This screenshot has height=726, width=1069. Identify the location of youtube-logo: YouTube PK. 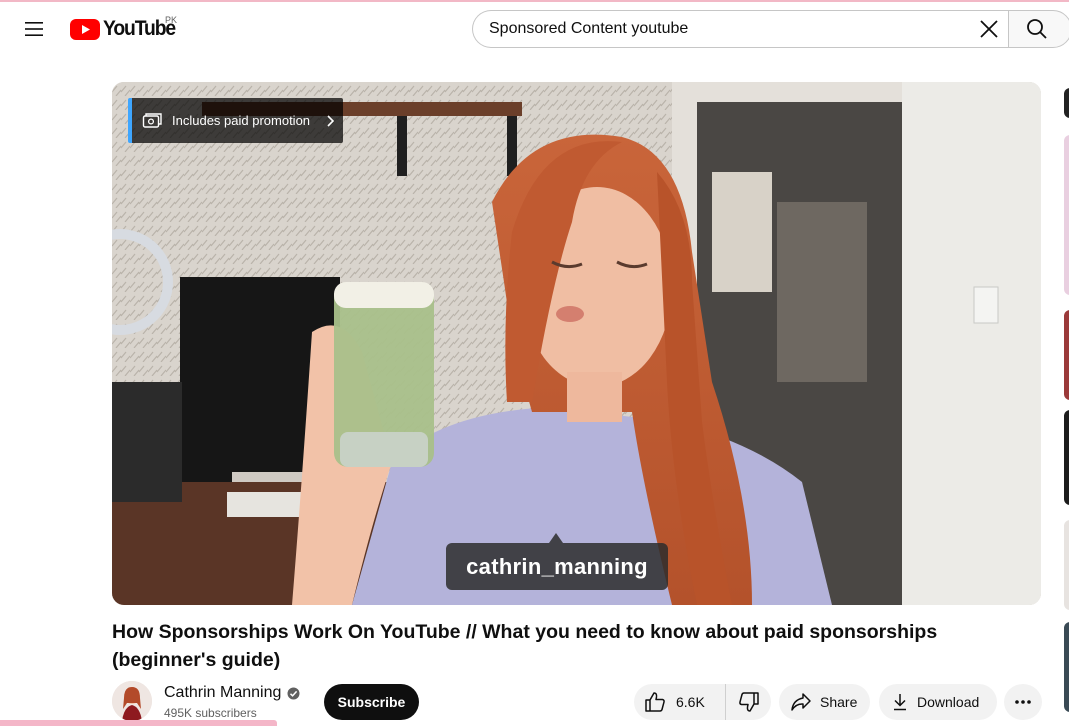
(125, 28).